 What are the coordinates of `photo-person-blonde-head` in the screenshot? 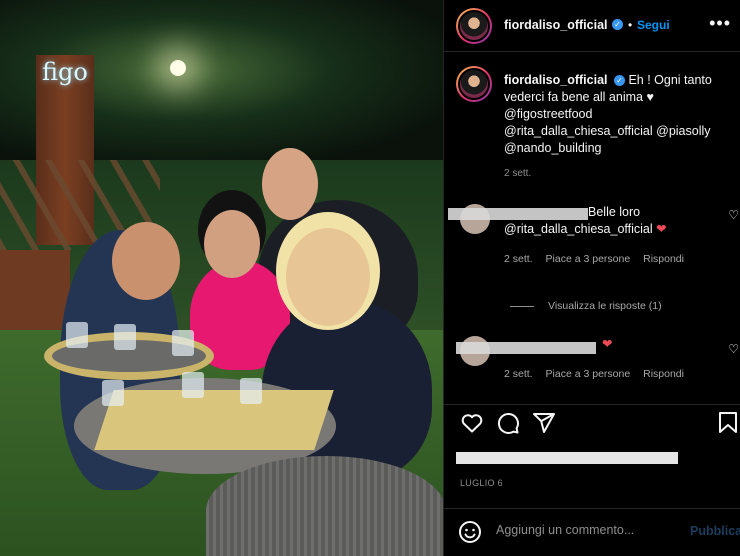 It's located at (328, 277).